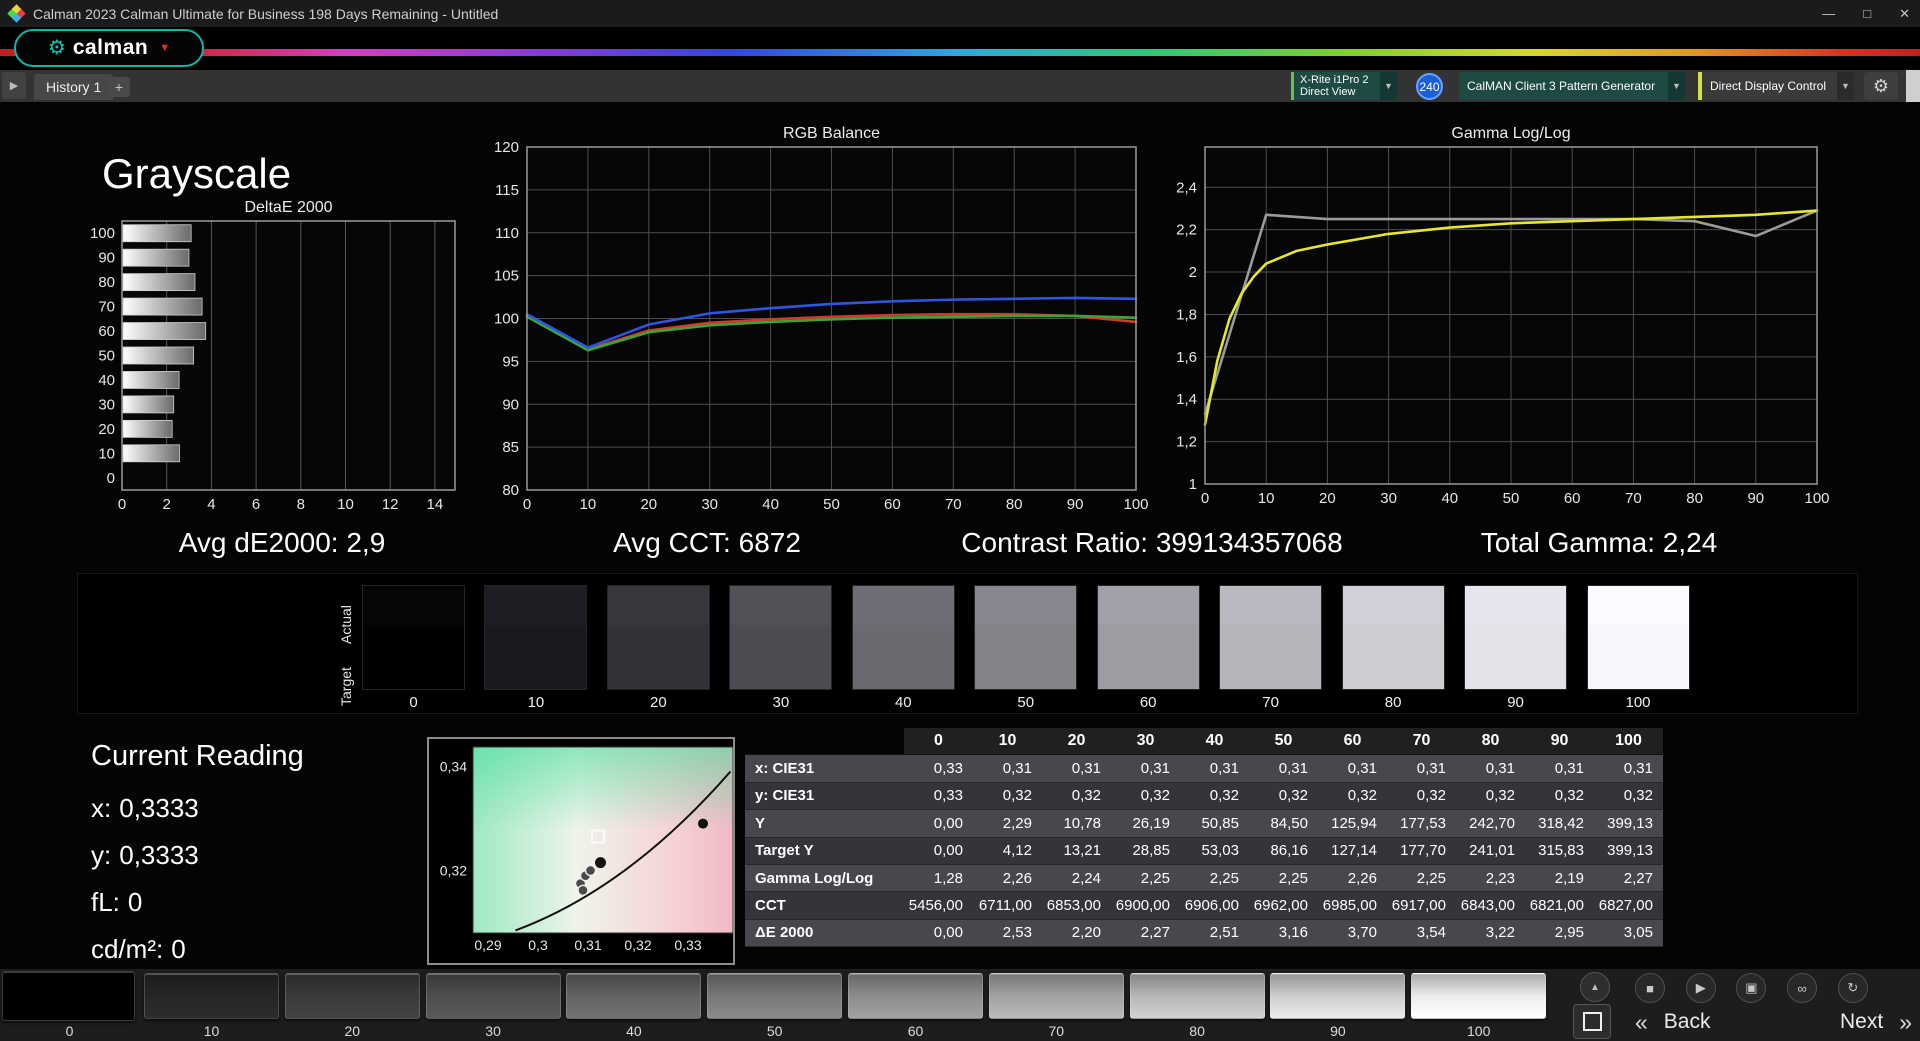 The width and height of the screenshot is (1920, 1041). Describe the element at coordinates (1193, 272) in the screenshot. I see `svg-text: 2` at that location.